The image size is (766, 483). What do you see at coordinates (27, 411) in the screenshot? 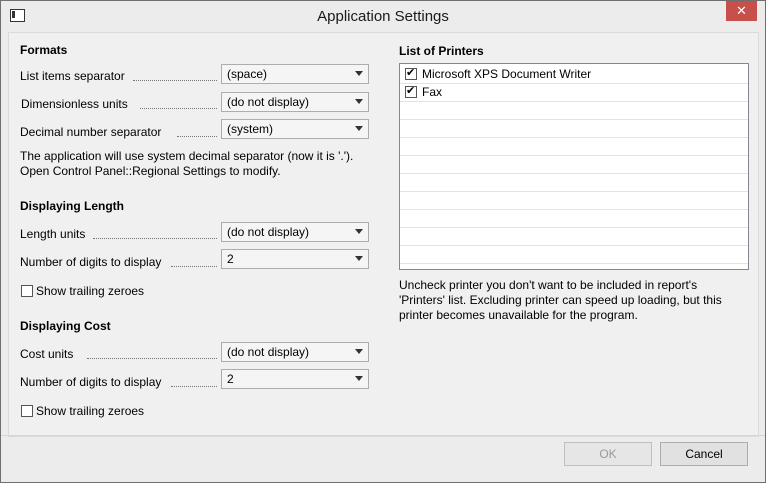
I see `cost-trailing-zeroes-checkbox` at bounding box center [27, 411].